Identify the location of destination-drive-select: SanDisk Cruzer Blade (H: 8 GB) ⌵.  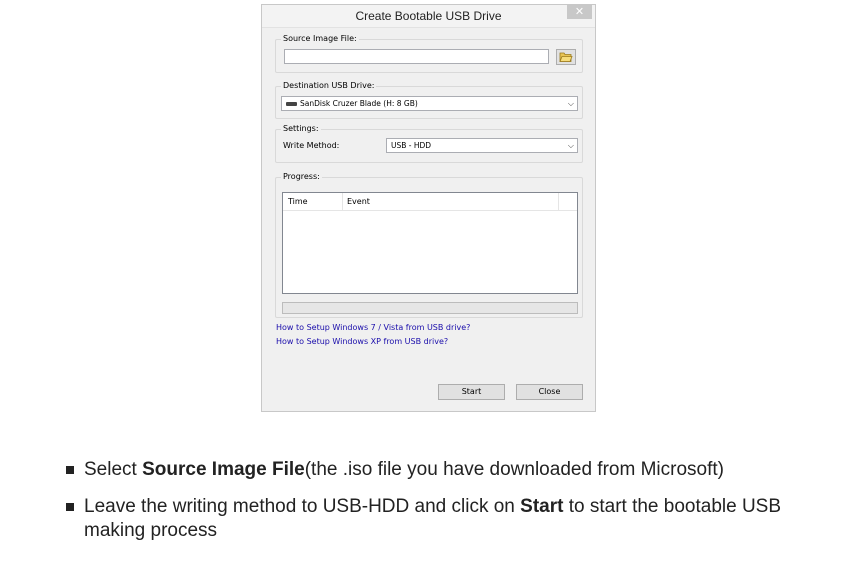
(429, 103).